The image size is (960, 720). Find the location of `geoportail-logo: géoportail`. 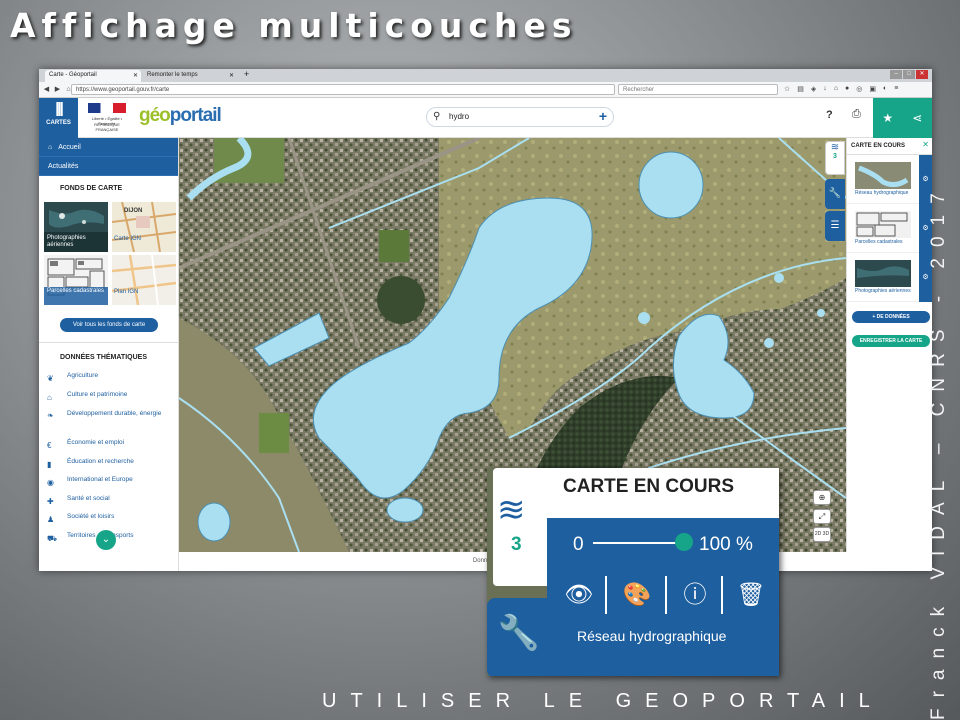

geoportail-logo: géoportail is located at coordinates (180, 116).